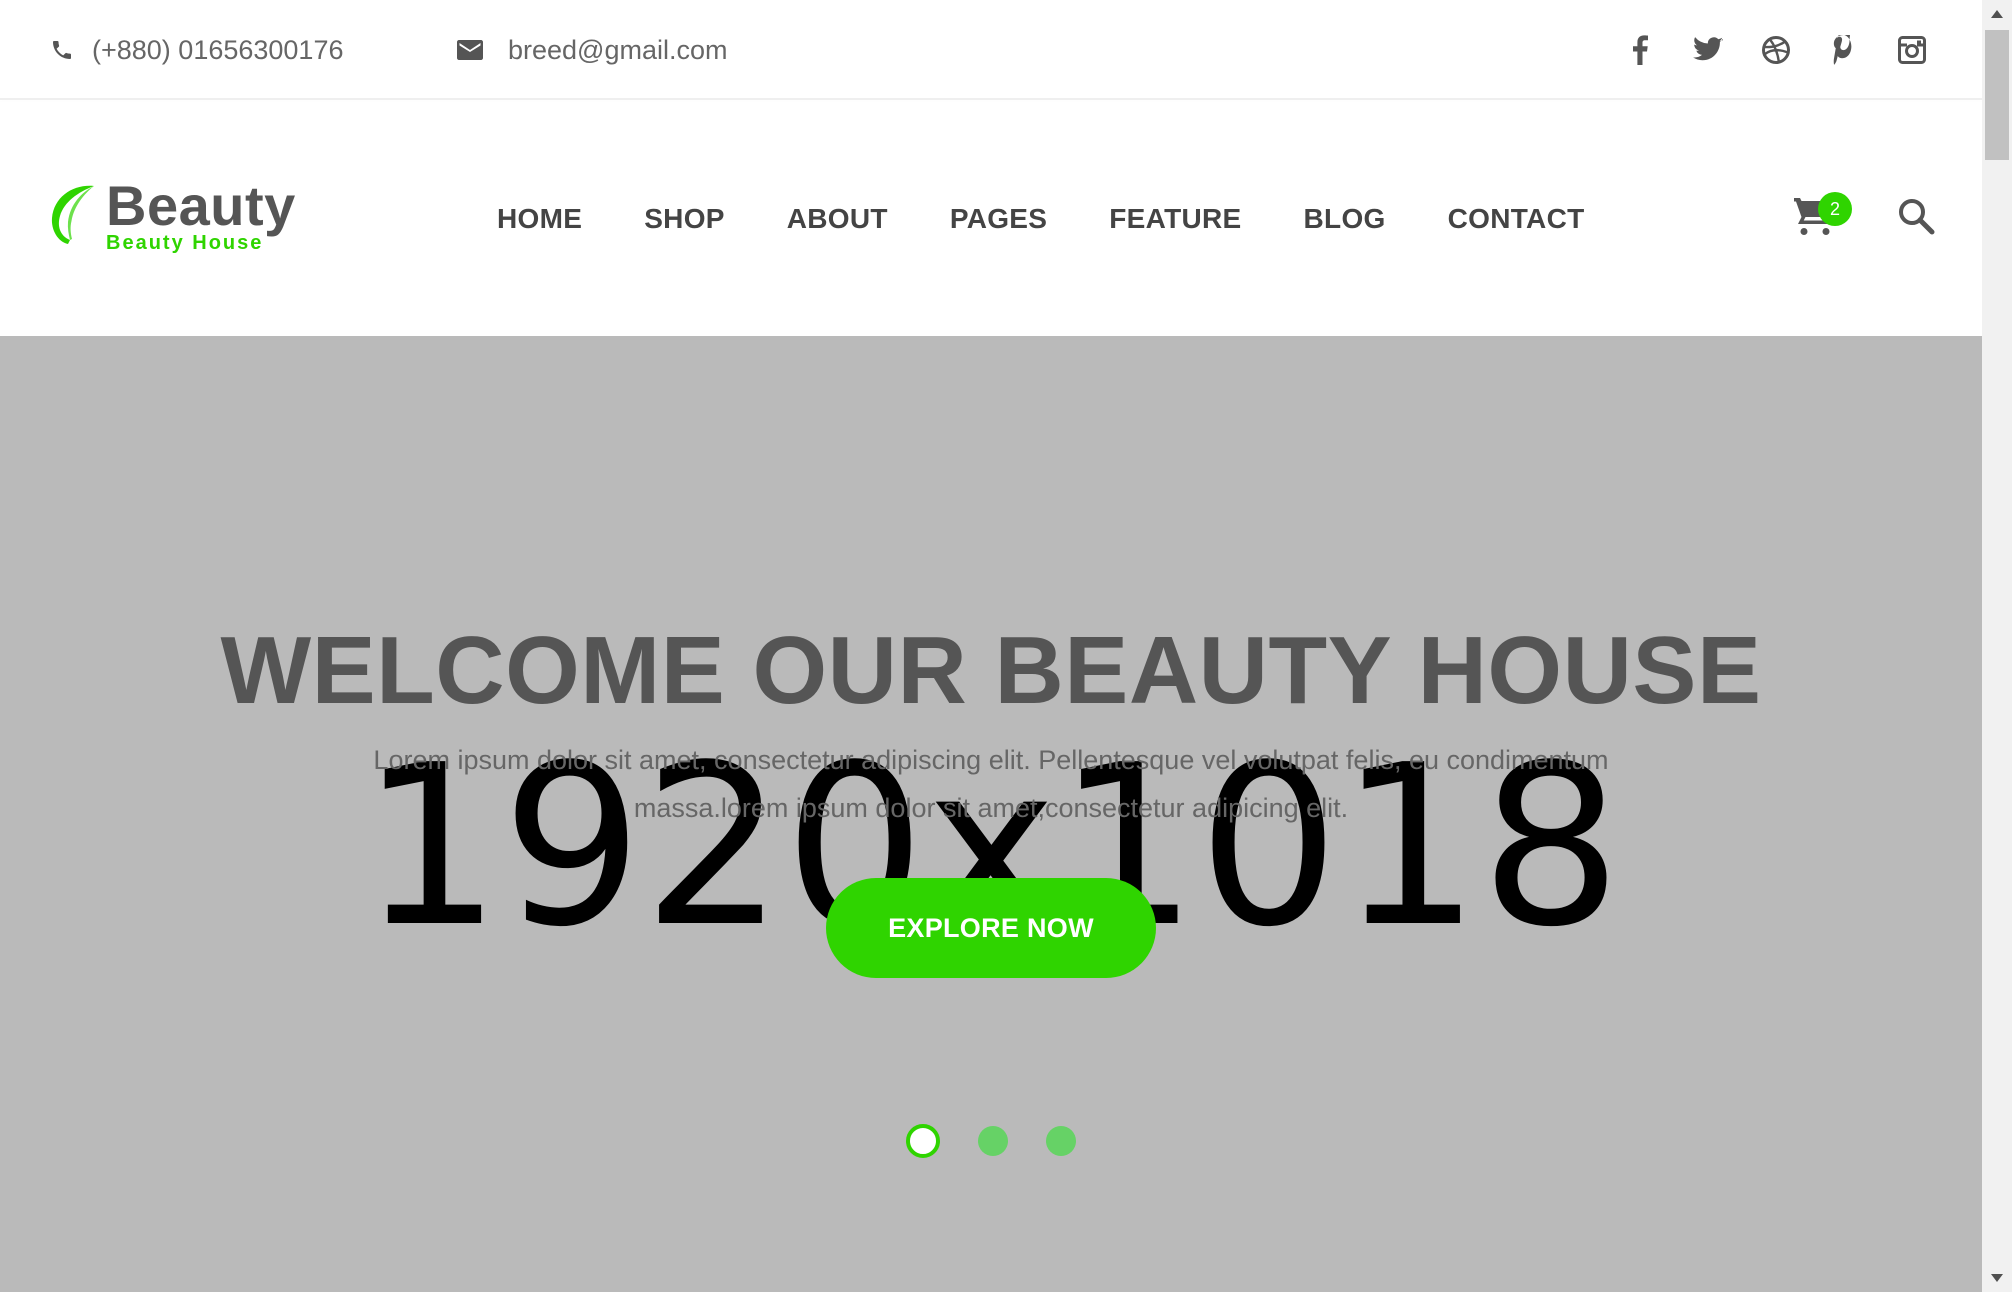 The width and height of the screenshot is (2012, 1292). I want to click on explore-now-button: EXPLORE NOW, so click(991, 928).